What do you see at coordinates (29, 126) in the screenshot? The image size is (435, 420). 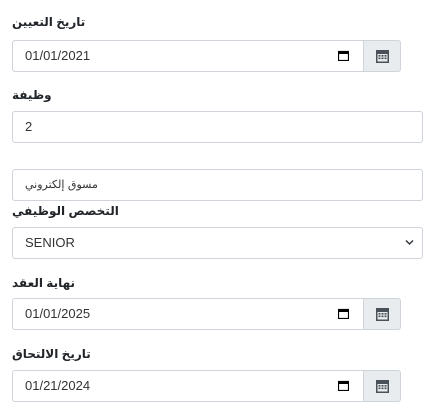 I see `job-value: 2` at bounding box center [29, 126].